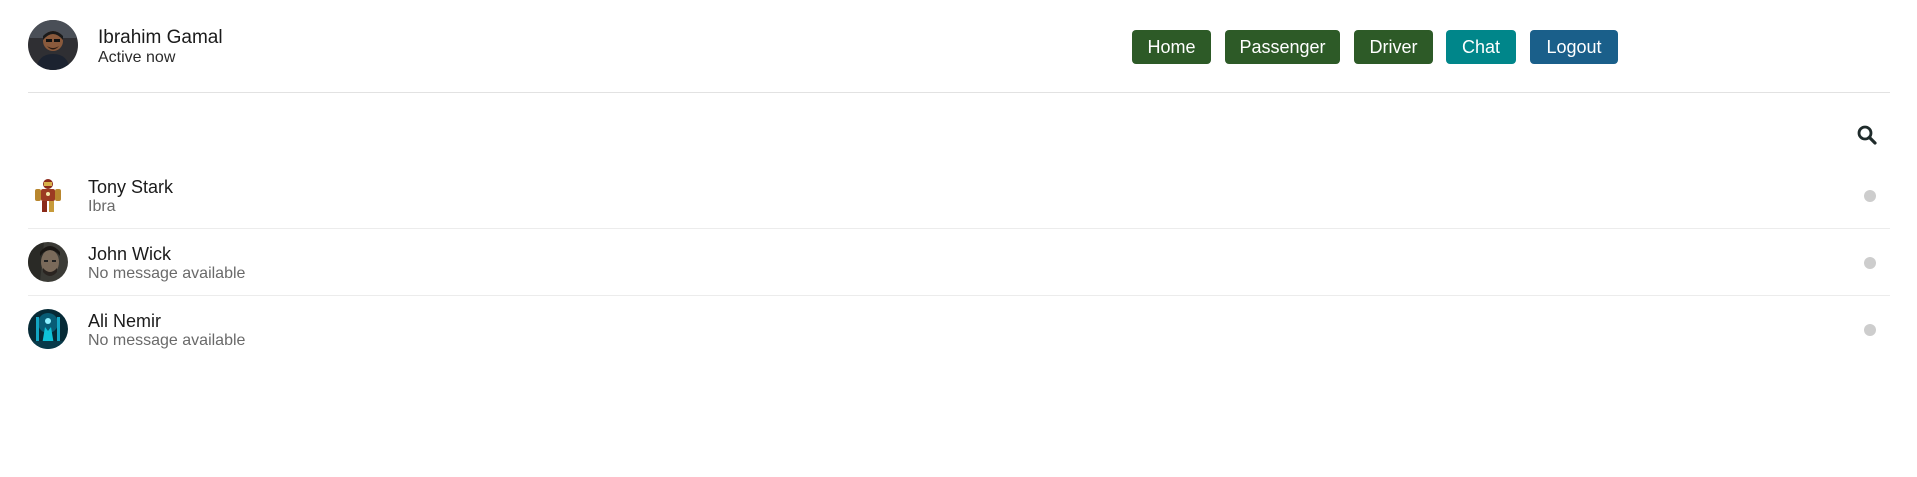  What do you see at coordinates (1867, 135) in the screenshot?
I see `search-icon` at bounding box center [1867, 135].